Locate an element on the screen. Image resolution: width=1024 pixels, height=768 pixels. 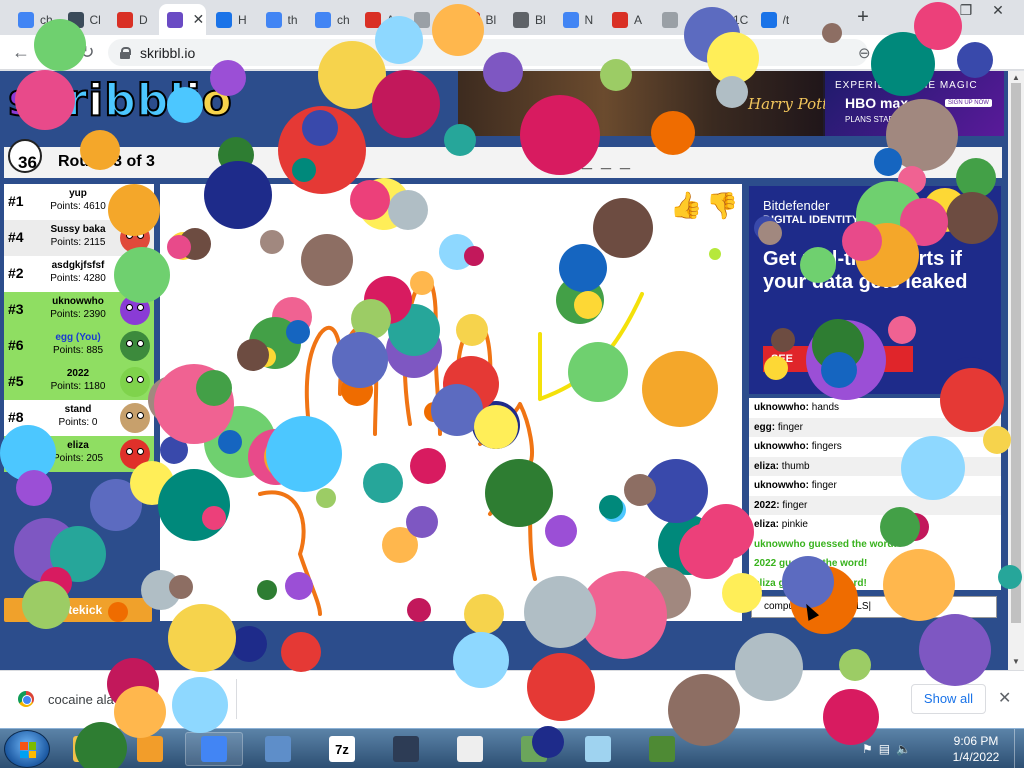
logo-letter: r is located at coordinates (76, 100).